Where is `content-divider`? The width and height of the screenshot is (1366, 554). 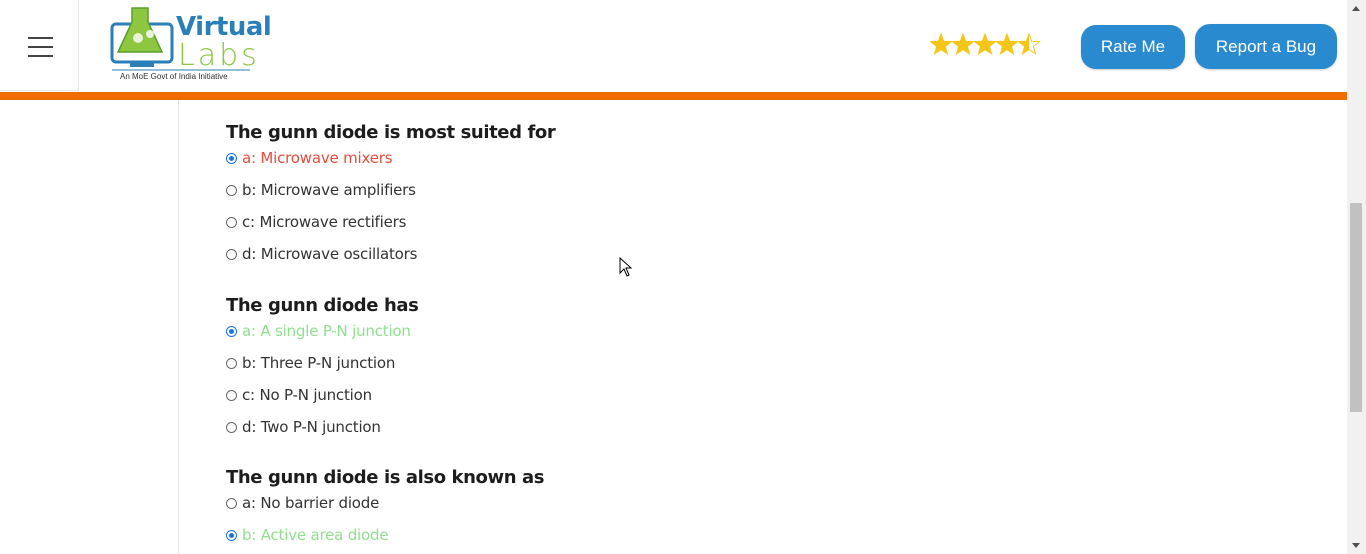
content-divider is located at coordinates (178, 327).